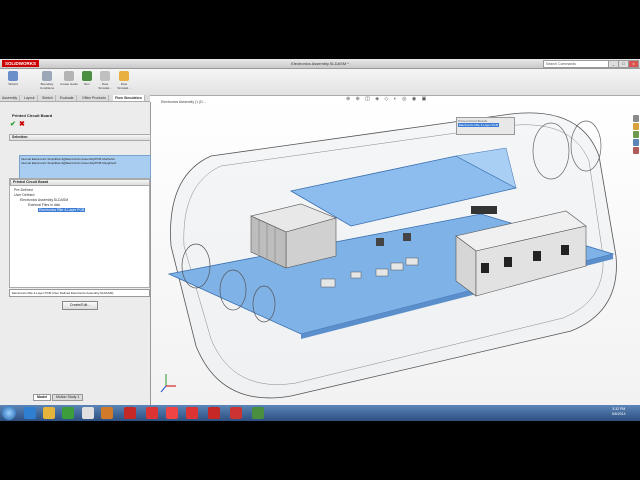 The width and height of the screenshot is (640, 480). I want to click on wizard-button: Wizard, so click(13, 82).